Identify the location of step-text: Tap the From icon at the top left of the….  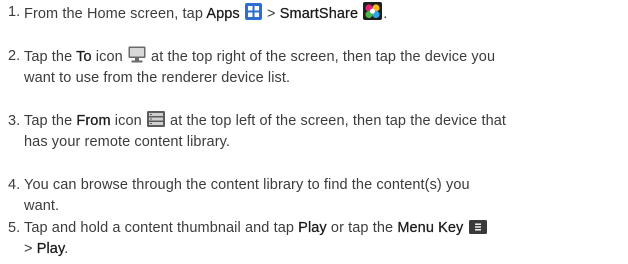
(265, 130).